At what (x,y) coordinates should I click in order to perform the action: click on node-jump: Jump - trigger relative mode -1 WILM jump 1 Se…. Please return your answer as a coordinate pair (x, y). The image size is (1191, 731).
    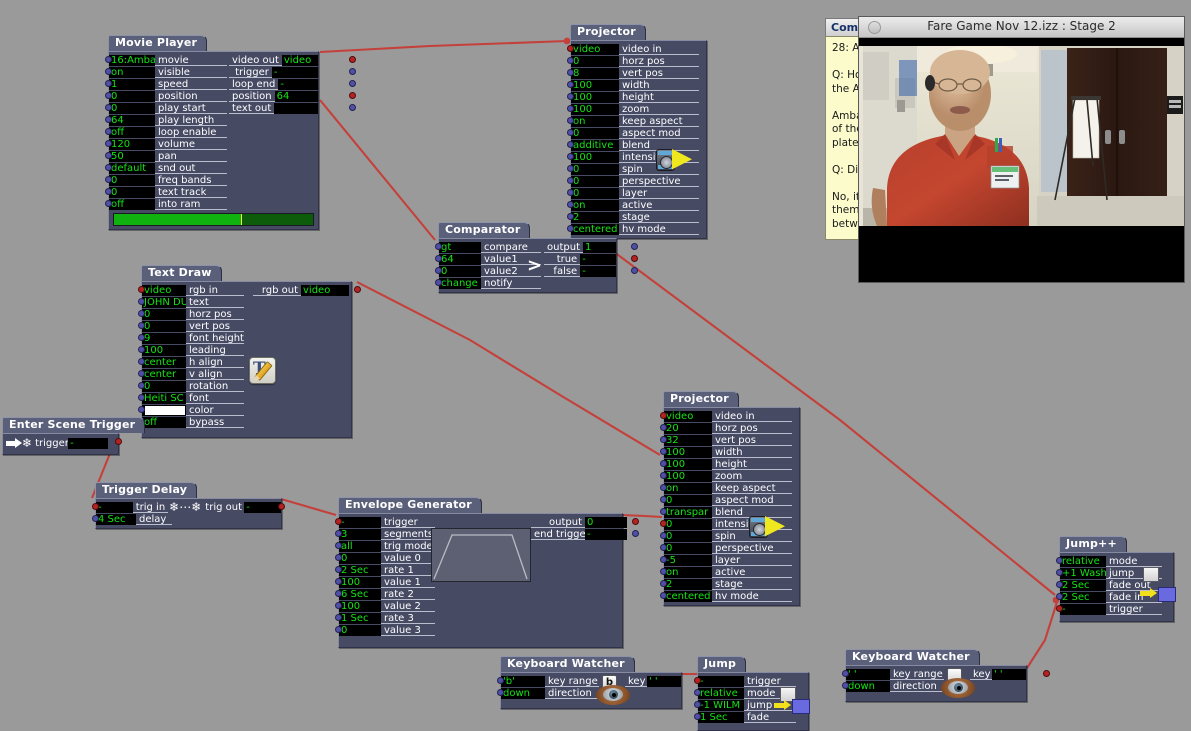
    Looking at the image, I should click on (752, 691).